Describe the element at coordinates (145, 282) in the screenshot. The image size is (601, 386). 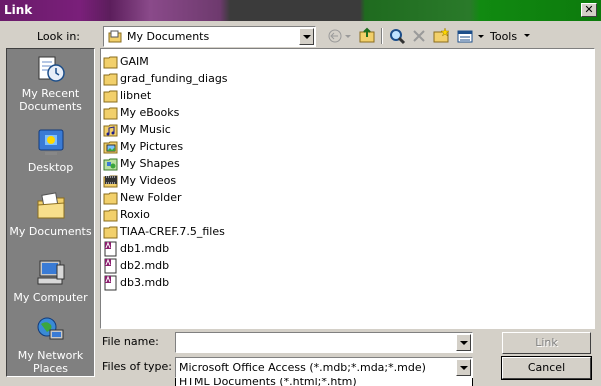
I see `file-name: db3.mdb` at that location.